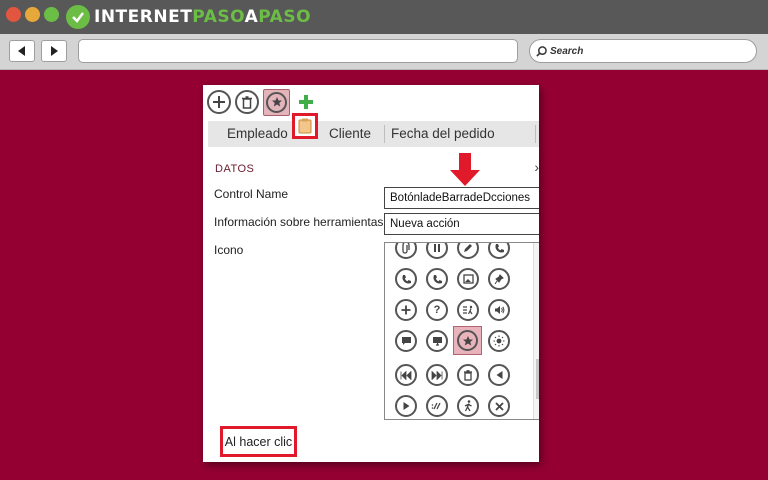 This screenshot has width=768, height=480. What do you see at coordinates (251, 194) in the screenshot?
I see `control-name-label: Control Name` at bounding box center [251, 194].